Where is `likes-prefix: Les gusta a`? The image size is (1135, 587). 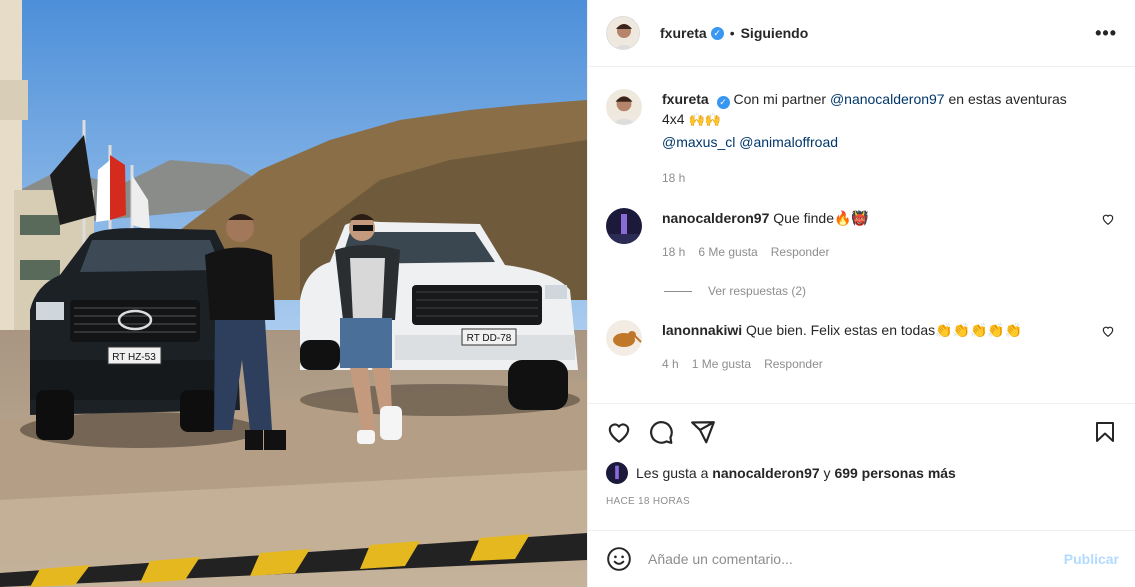
likes-prefix: Les gusta a is located at coordinates (672, 473).